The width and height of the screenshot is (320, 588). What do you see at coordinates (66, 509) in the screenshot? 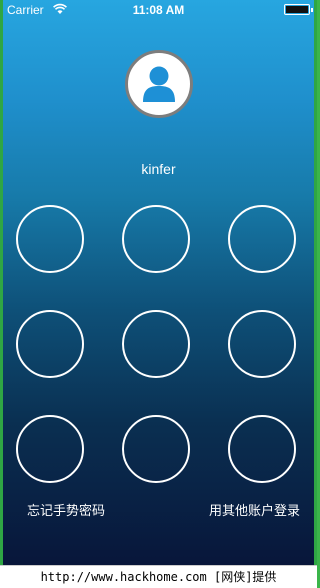
I see `forgot-gesture-link: 忘记手势密码` at bounding box center [66, 509].